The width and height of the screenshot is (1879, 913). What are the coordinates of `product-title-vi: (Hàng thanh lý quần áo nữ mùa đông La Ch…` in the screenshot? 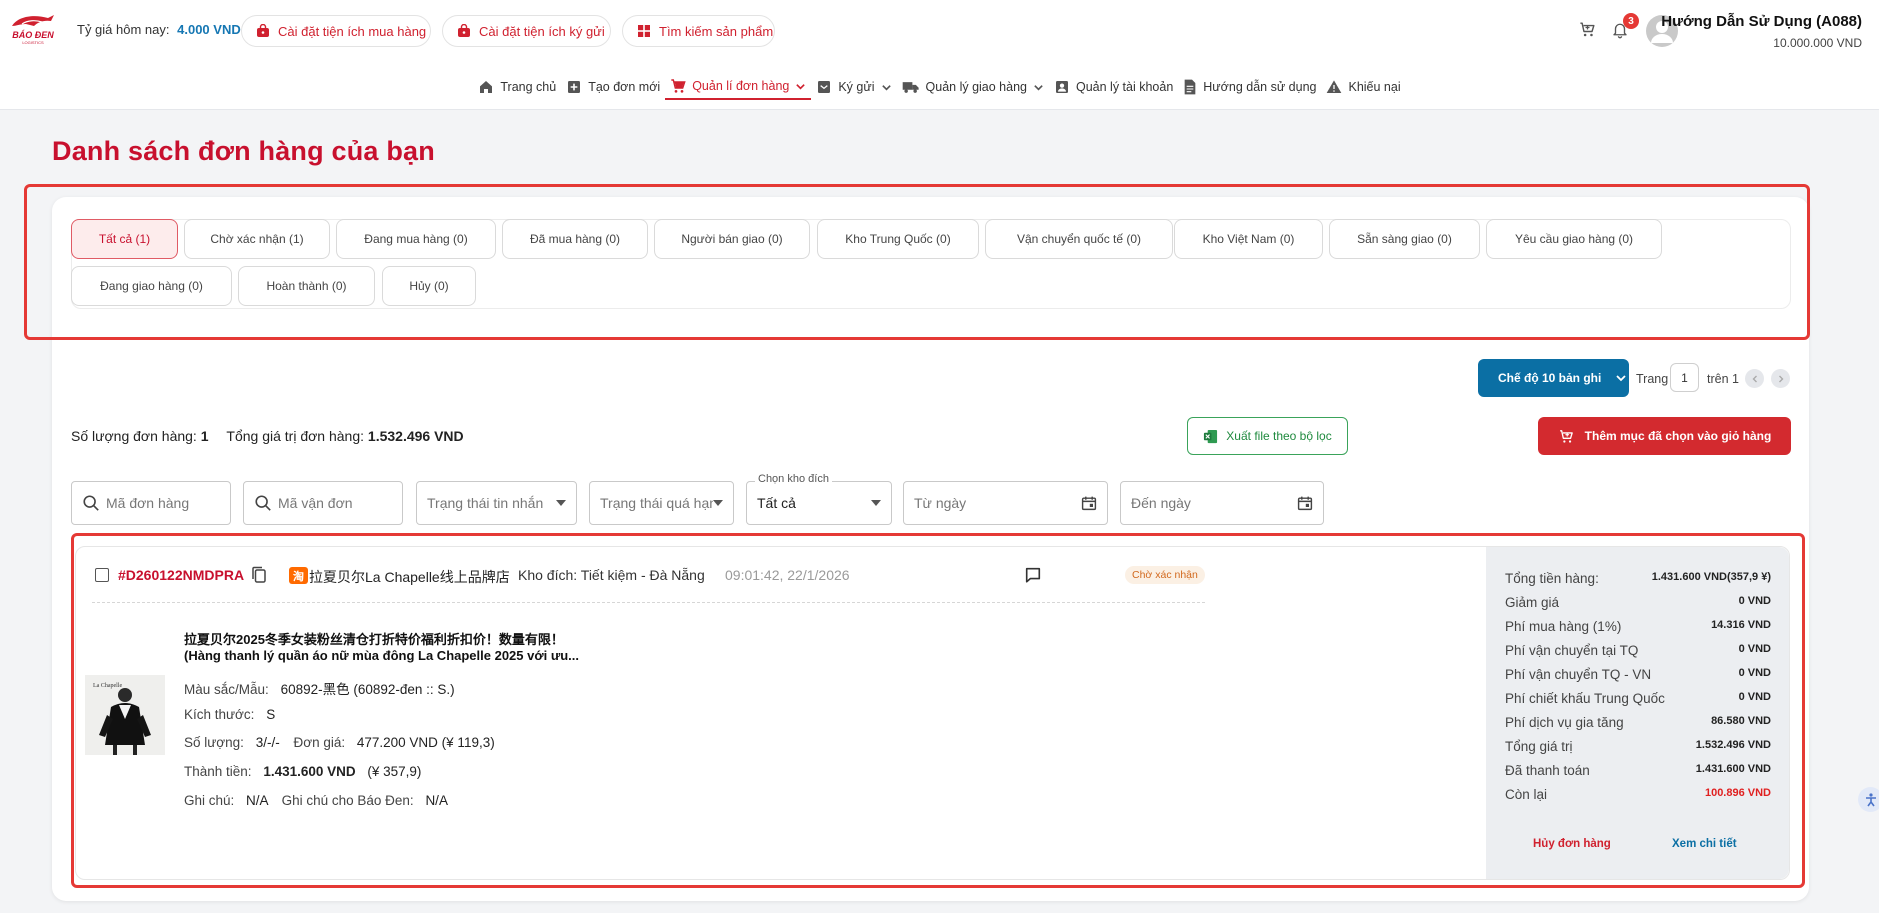 It's located at (382, 655).